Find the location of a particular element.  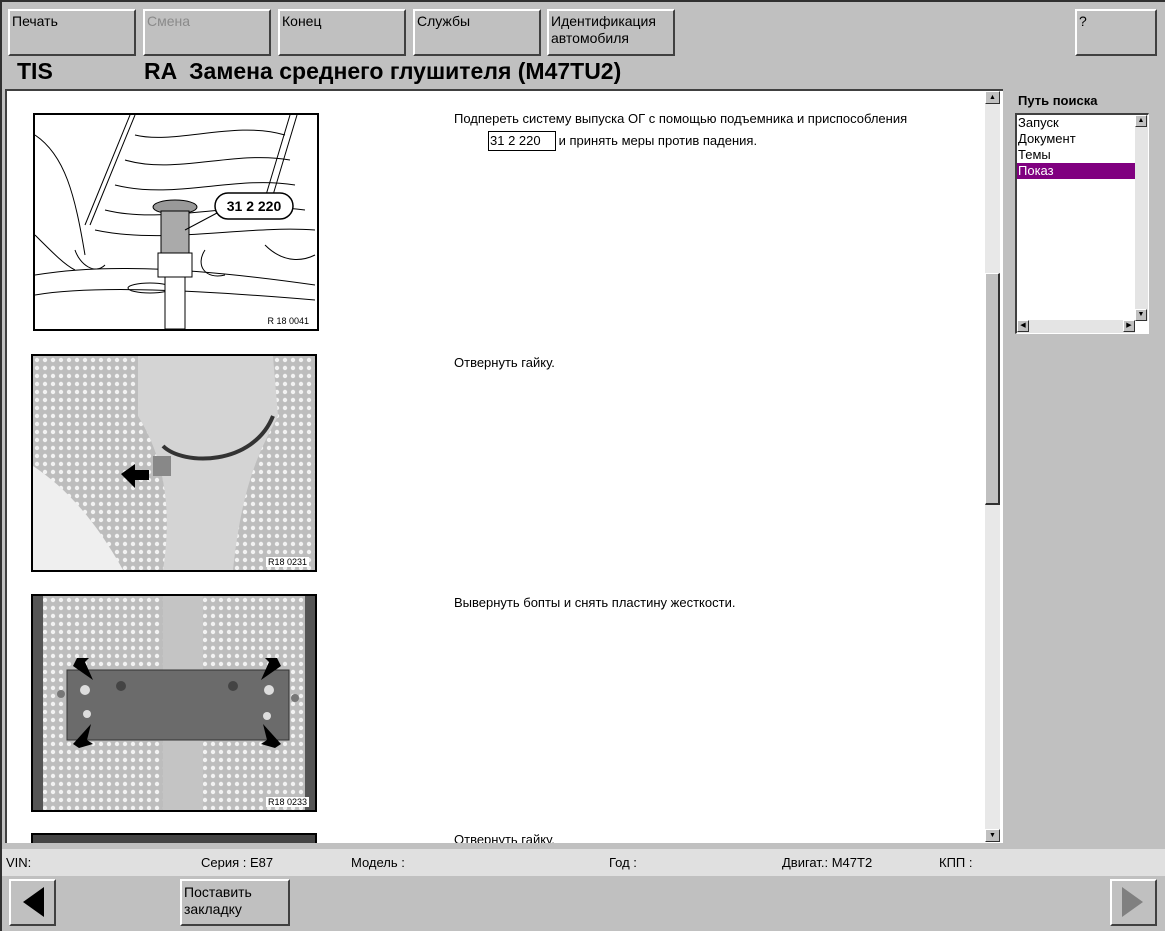

tool-callout: 31 2 220 is located at coordinates (254, 206).